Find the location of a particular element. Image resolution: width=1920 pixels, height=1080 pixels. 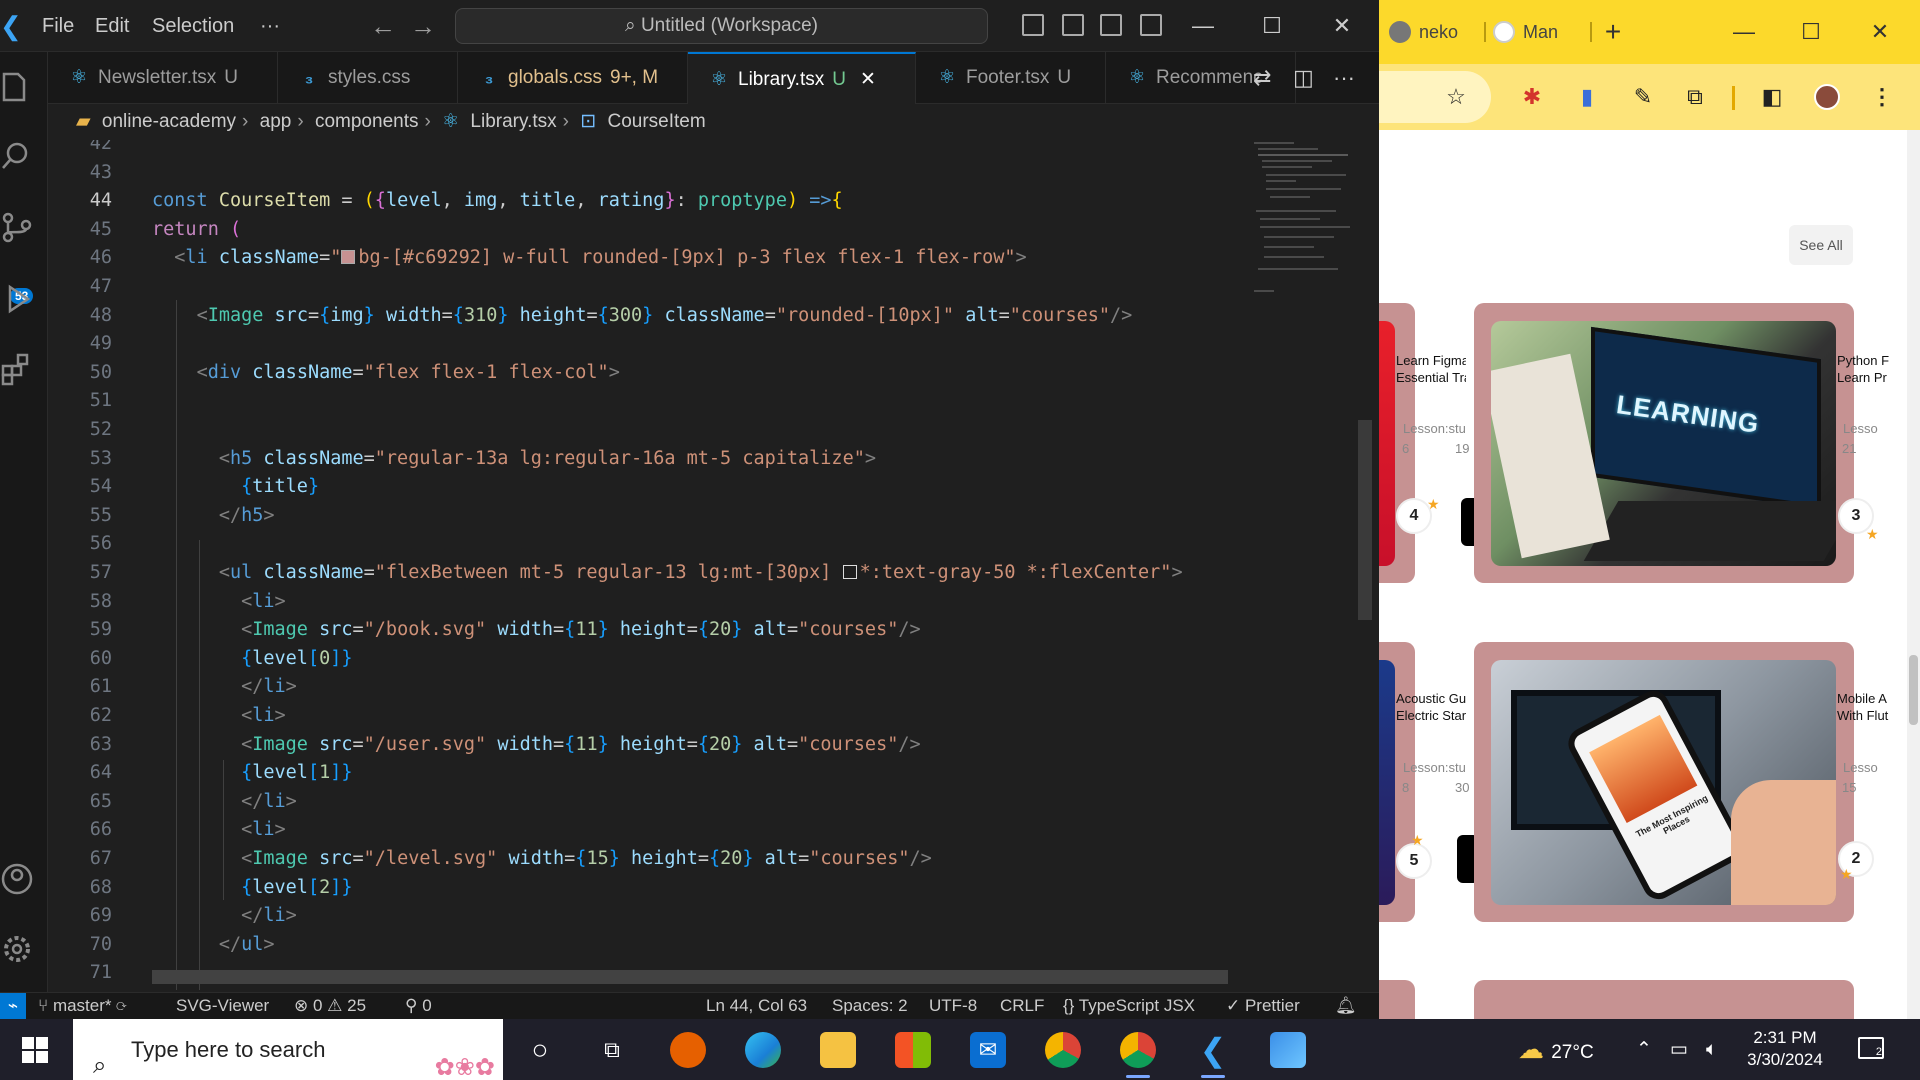

tab-globals: ₃ globals.css 9+, M is located at coordinates (573, 78).